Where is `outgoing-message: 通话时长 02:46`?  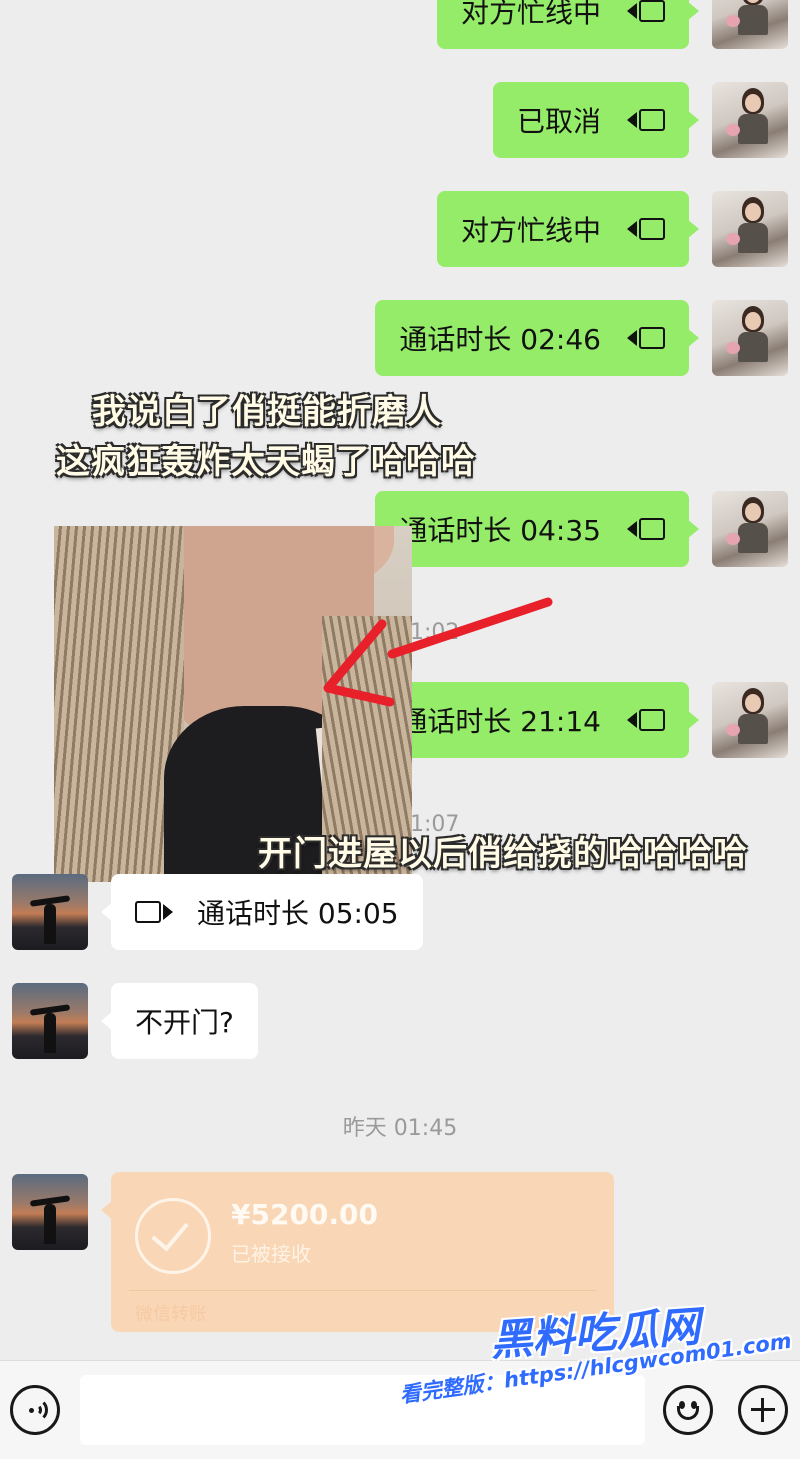
outgoing-message: 通话时长 02:46 is located at coordinates (537, 338).